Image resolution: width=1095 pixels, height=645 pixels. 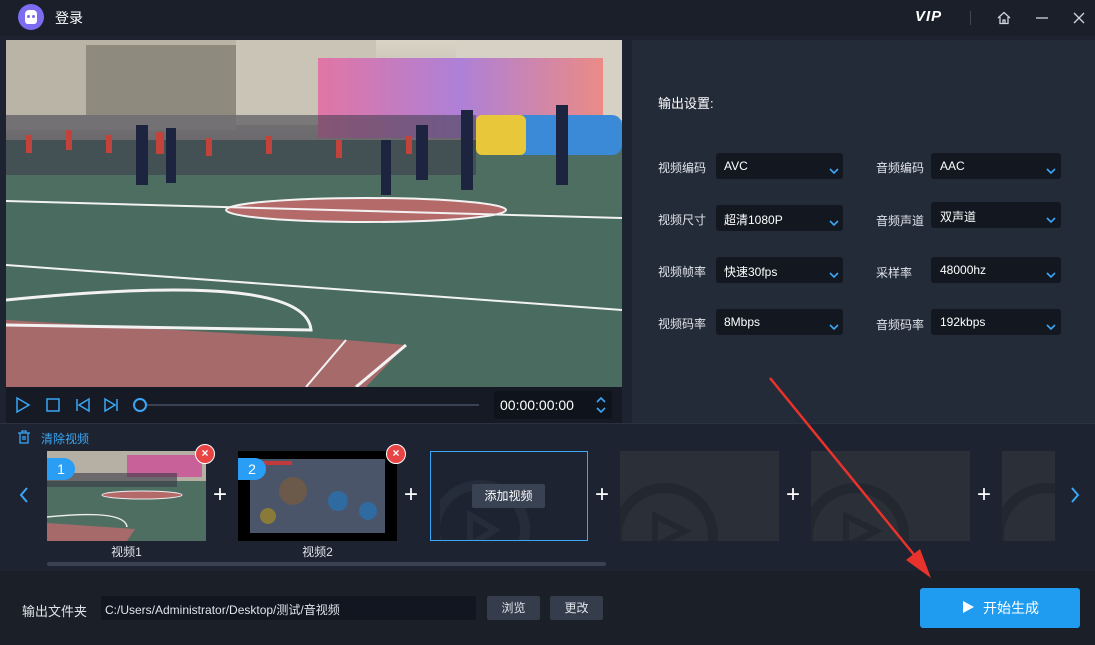 I want to click on trash-icon, so click(x=24, y=437).